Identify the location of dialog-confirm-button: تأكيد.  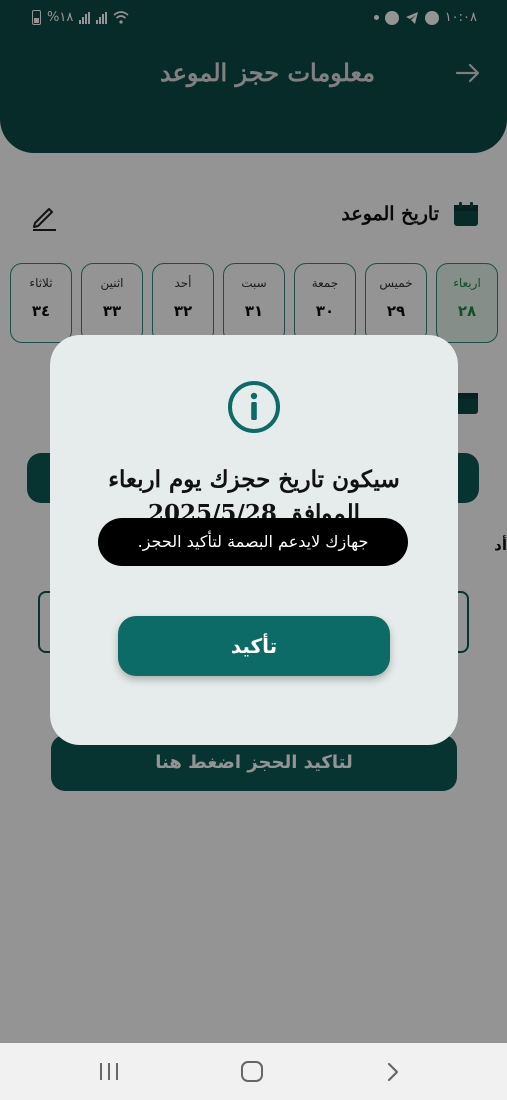
(254, 646).